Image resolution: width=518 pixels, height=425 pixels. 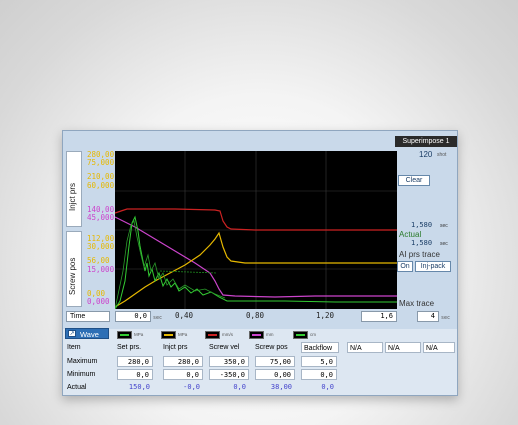 What do you see at coordinates (426, 154) in the screenshot?
I see `shot-count: 120` at bounding box center [426, 154].